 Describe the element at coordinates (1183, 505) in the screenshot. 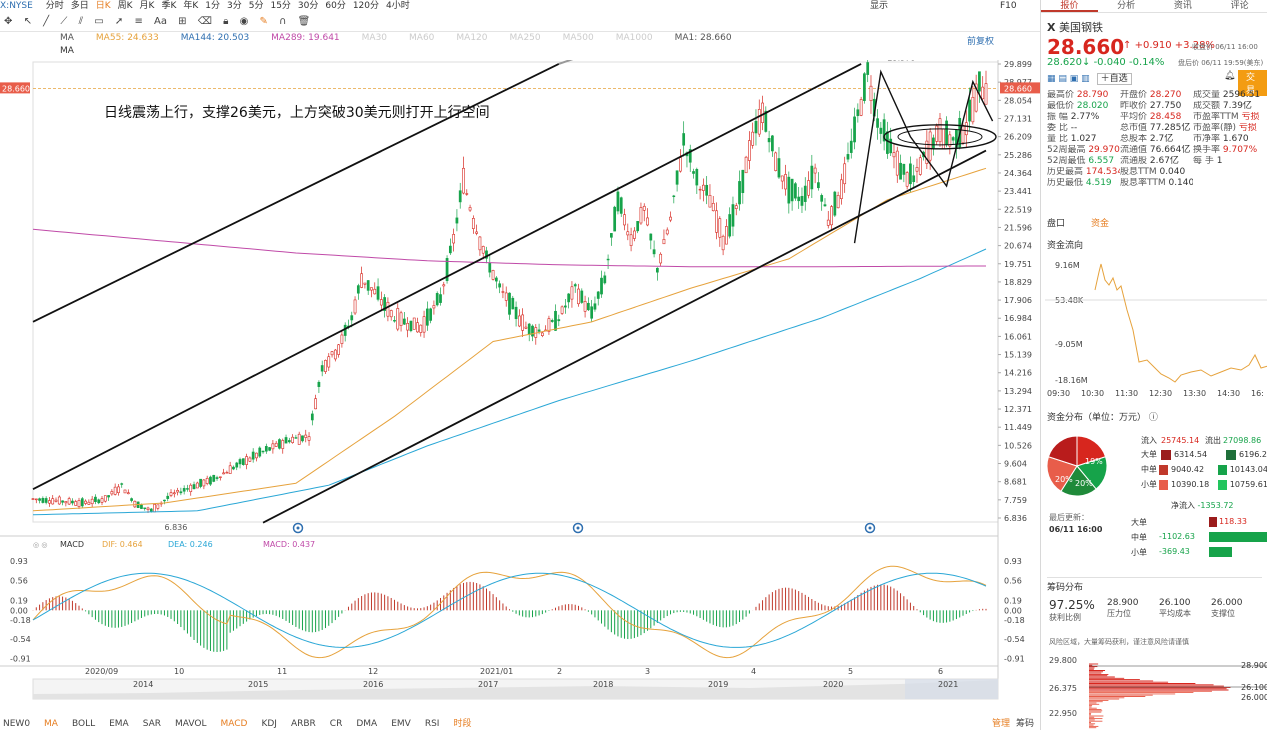

I see `net-label: 净流入` at that location.